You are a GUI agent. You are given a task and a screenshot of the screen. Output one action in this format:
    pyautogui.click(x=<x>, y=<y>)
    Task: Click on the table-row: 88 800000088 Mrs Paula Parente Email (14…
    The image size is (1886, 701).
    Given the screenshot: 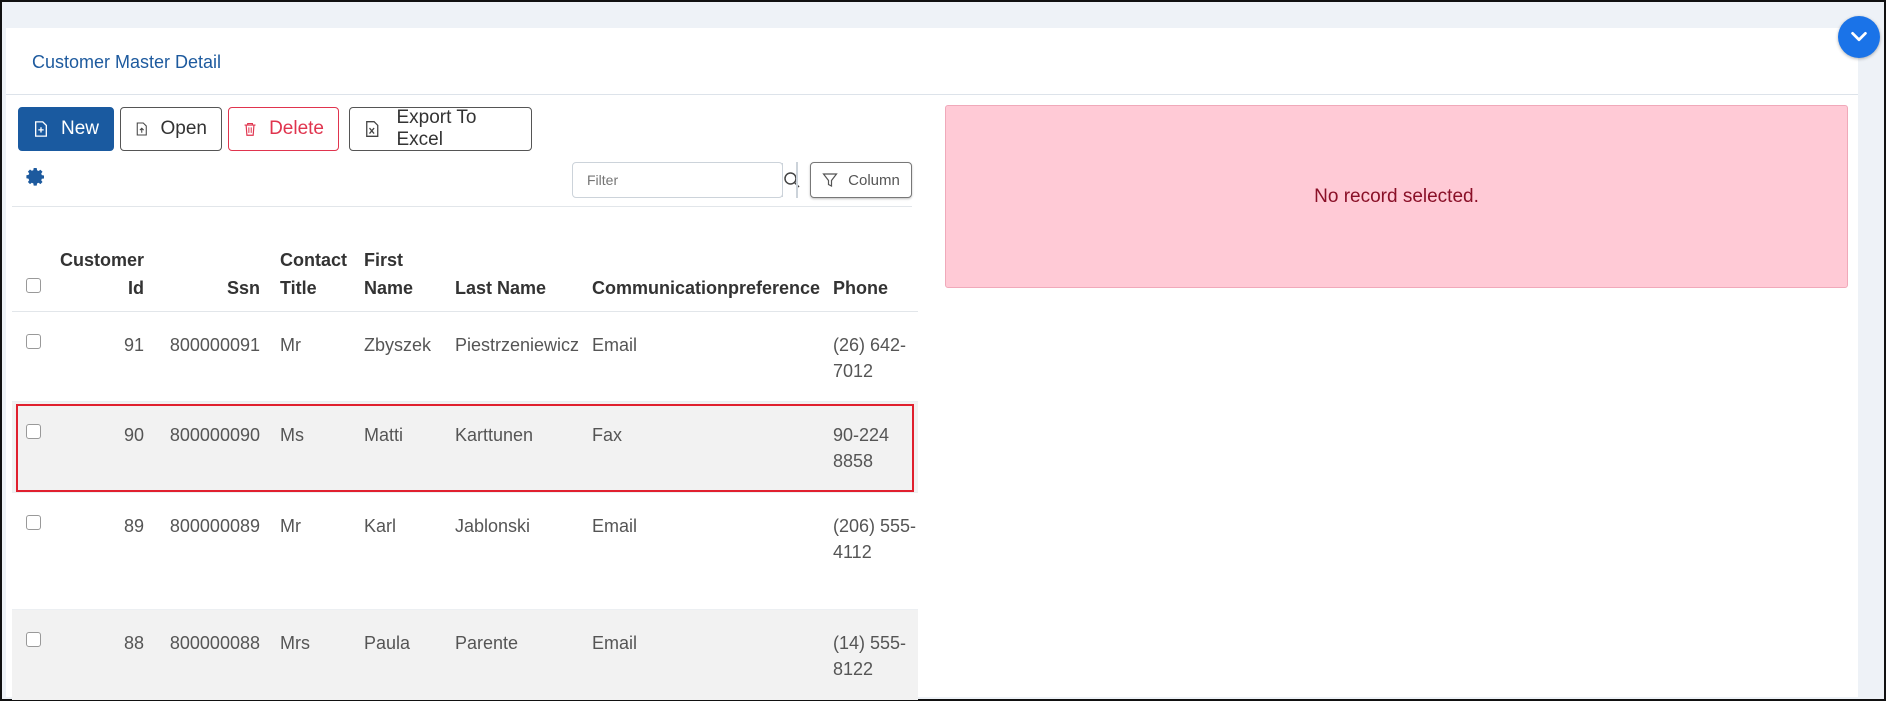 What is the action you would take?
    pyautogui.click(x=465, y=655)
    